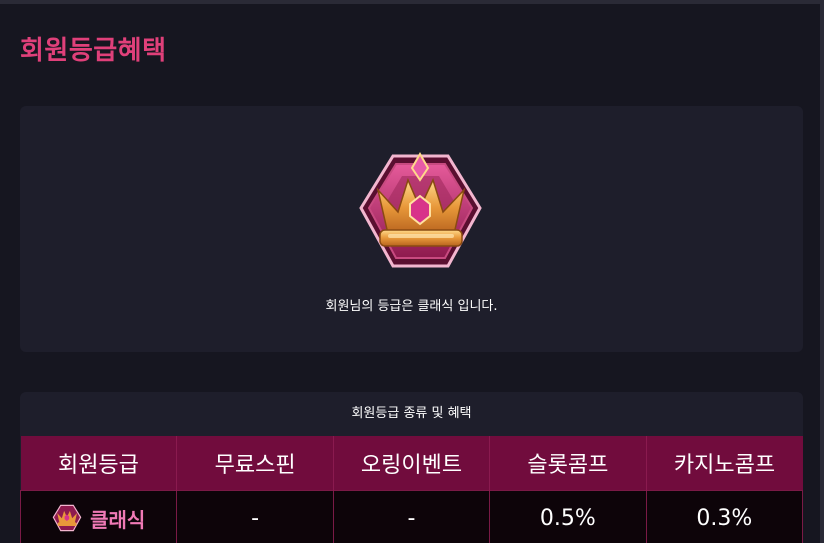 The height and width of the screenshot is (543, 824). Describe the element at coordinates (411, 413) in the screenshot. I see `benefits-caption: 회원등급 종류 및 혜택` at that location.